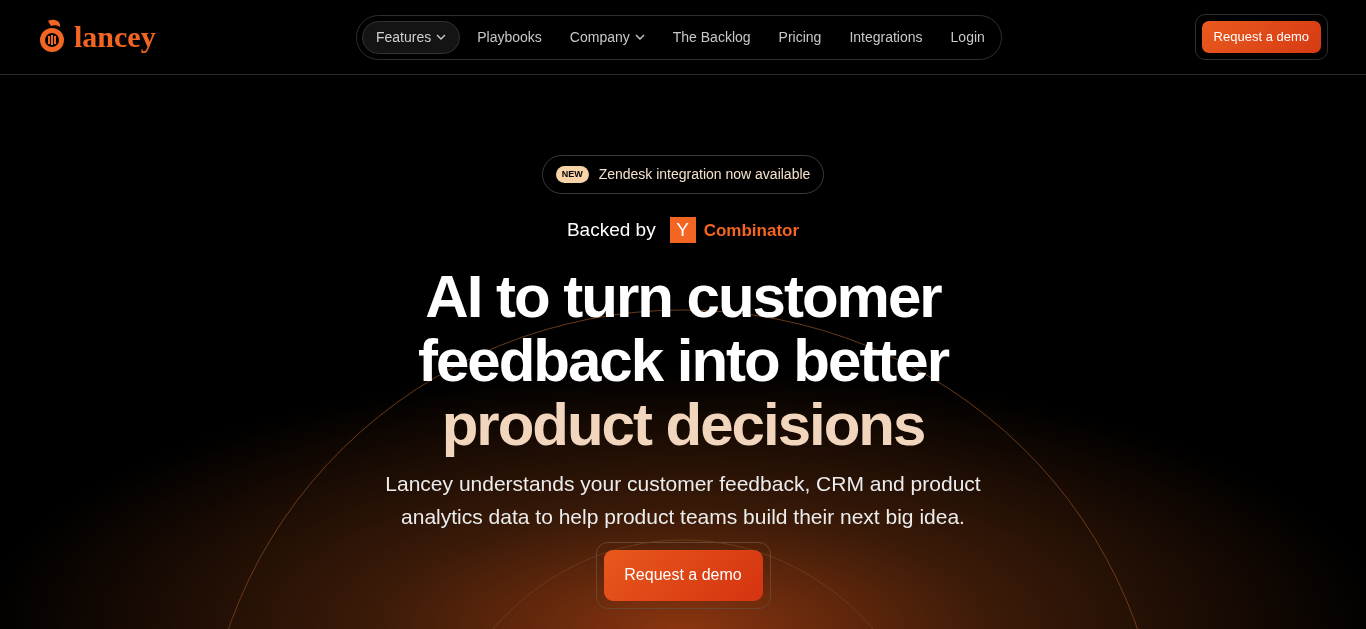  I want to click on nav-link: Company, so click(607, 37).